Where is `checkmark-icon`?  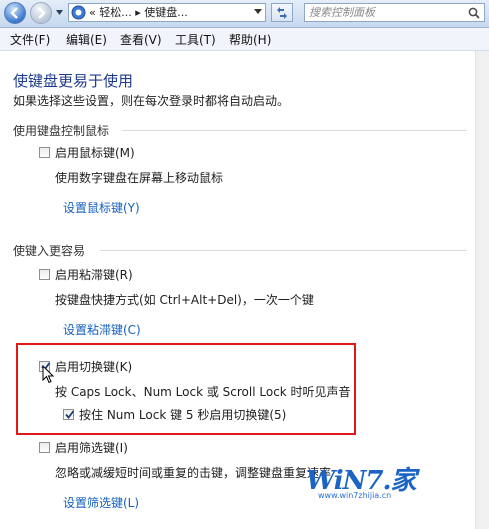 checkmark-icon is located at coordinates (70, 414).